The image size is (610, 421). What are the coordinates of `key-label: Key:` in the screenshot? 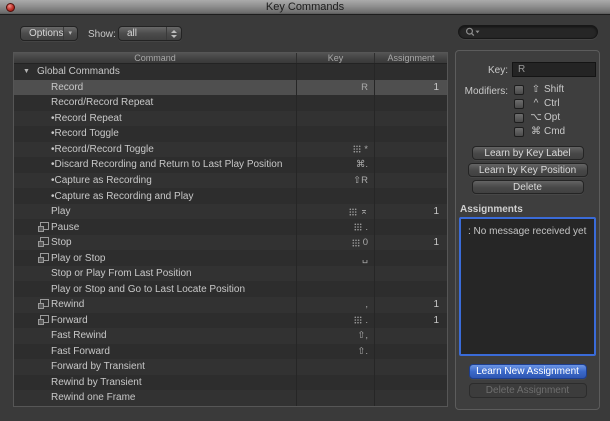 It's located at (497, 70).